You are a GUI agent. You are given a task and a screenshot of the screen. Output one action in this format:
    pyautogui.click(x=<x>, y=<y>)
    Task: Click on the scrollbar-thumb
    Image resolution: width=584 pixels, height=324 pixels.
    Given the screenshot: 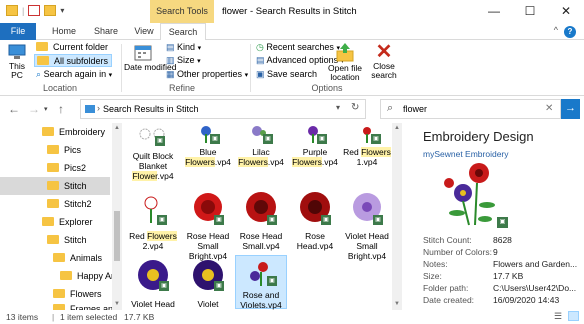 What is the action you would take?
    pyautogui.click(x=117, y=236)
    